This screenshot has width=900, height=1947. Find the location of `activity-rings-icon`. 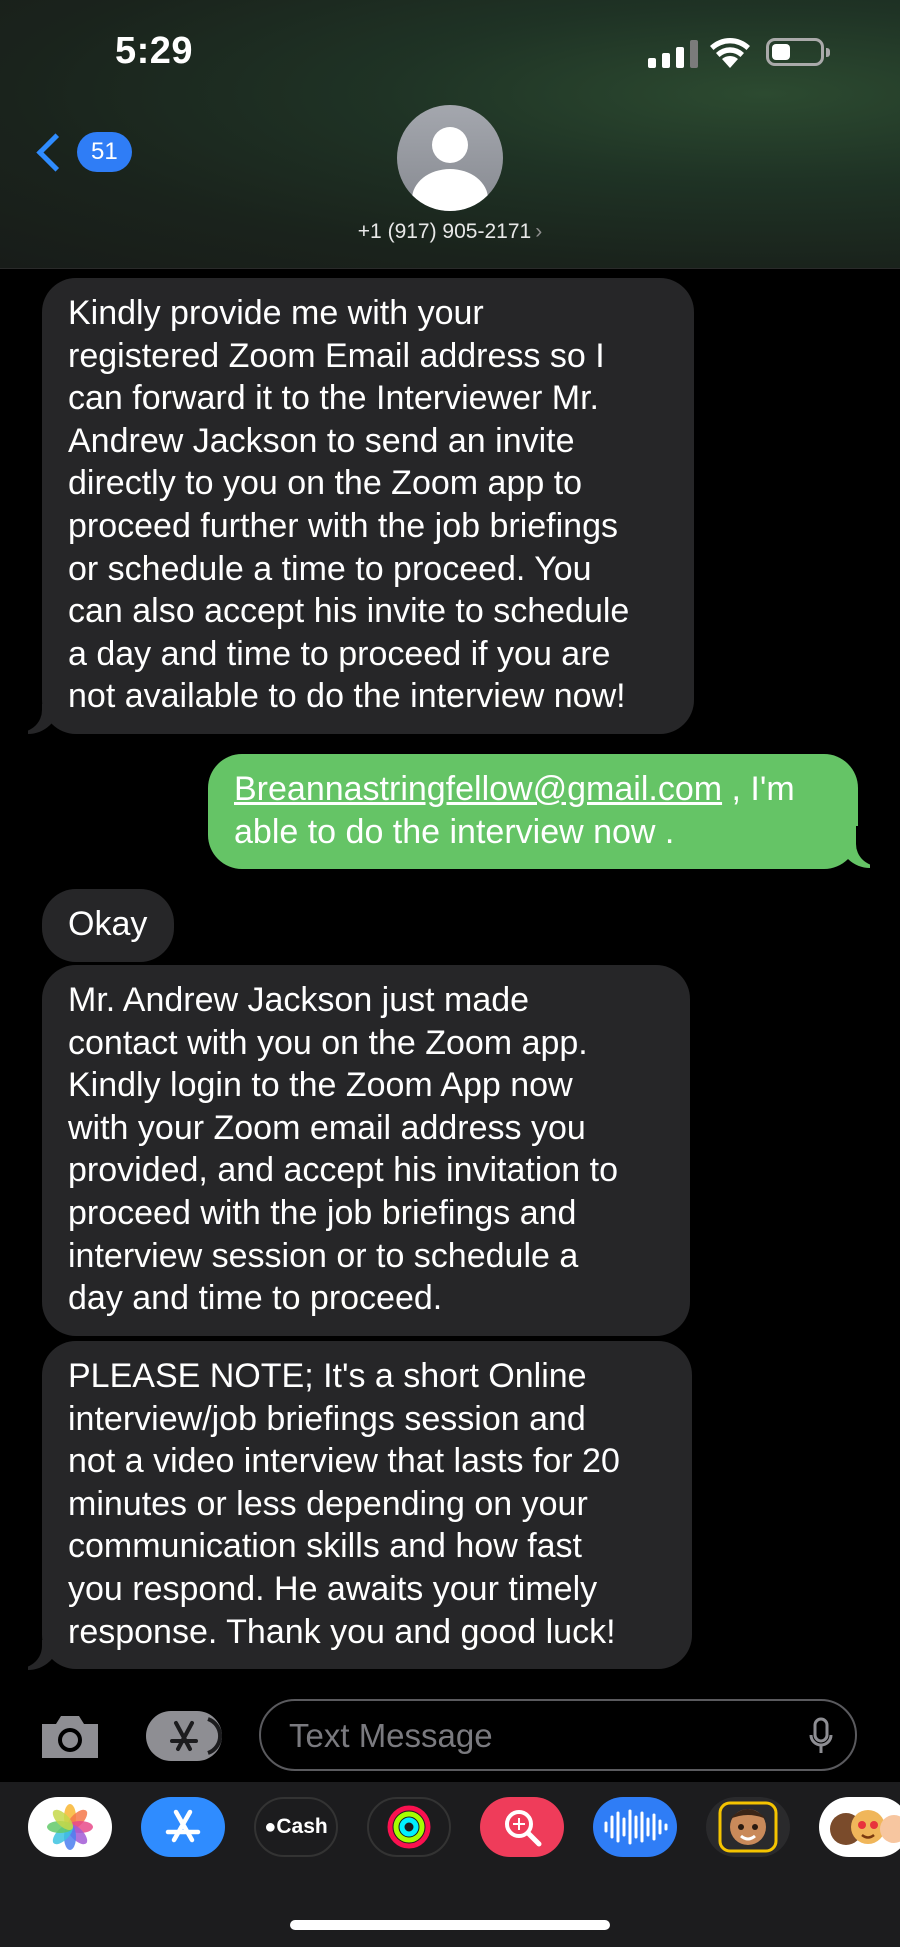

activity-rings-icon is located at coordinates (409, 1827).